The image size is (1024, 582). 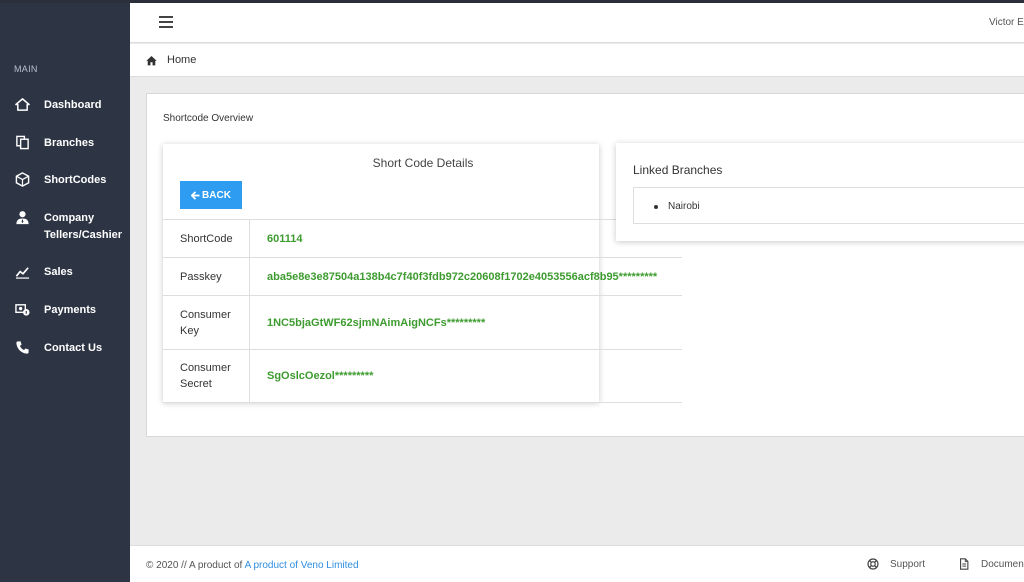 What do you see at coordinates (964, 564) in the screenshot?
I see `document-icon` at bounding box center [964, 564].